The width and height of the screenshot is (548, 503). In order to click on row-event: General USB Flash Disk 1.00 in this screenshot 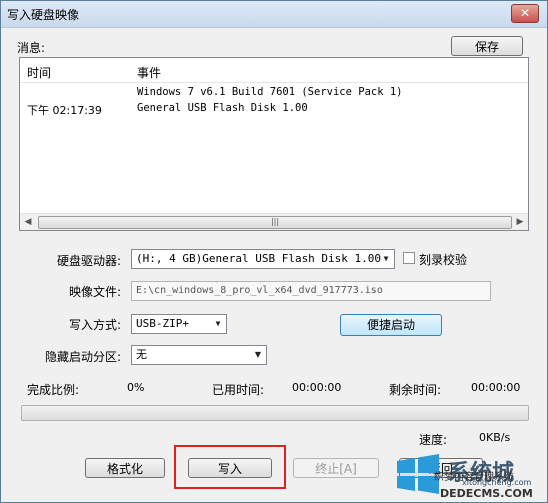, I will do `click(222, 108)`.